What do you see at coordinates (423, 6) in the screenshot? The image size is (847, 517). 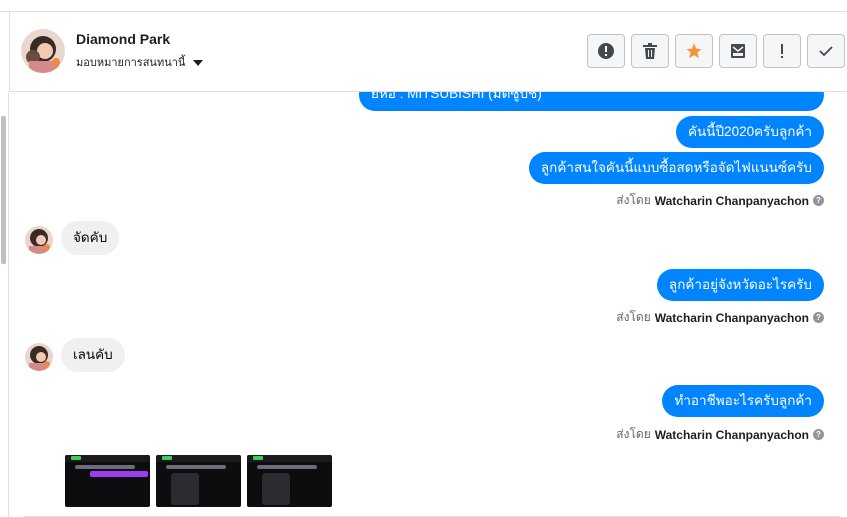 I see `top-strip` at bounding box center [423, 6].